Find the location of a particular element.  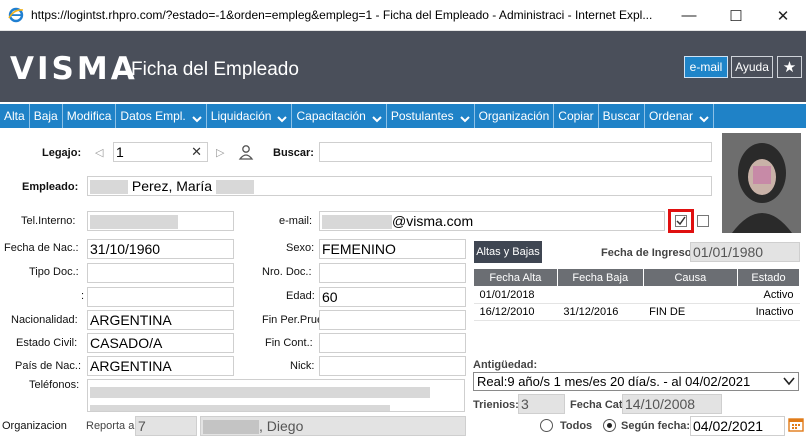

telinterno-label: Tel.Interno: is located at coordinates (48, 221).